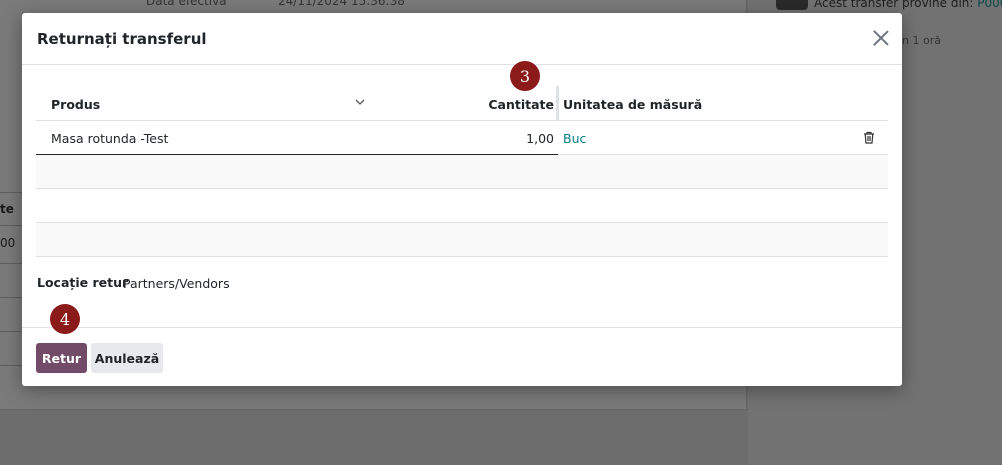  What do you see at coordinates (65, 319) in the screenshot?
I see `step-badge-4: 4` at bounding box center [65, 319].